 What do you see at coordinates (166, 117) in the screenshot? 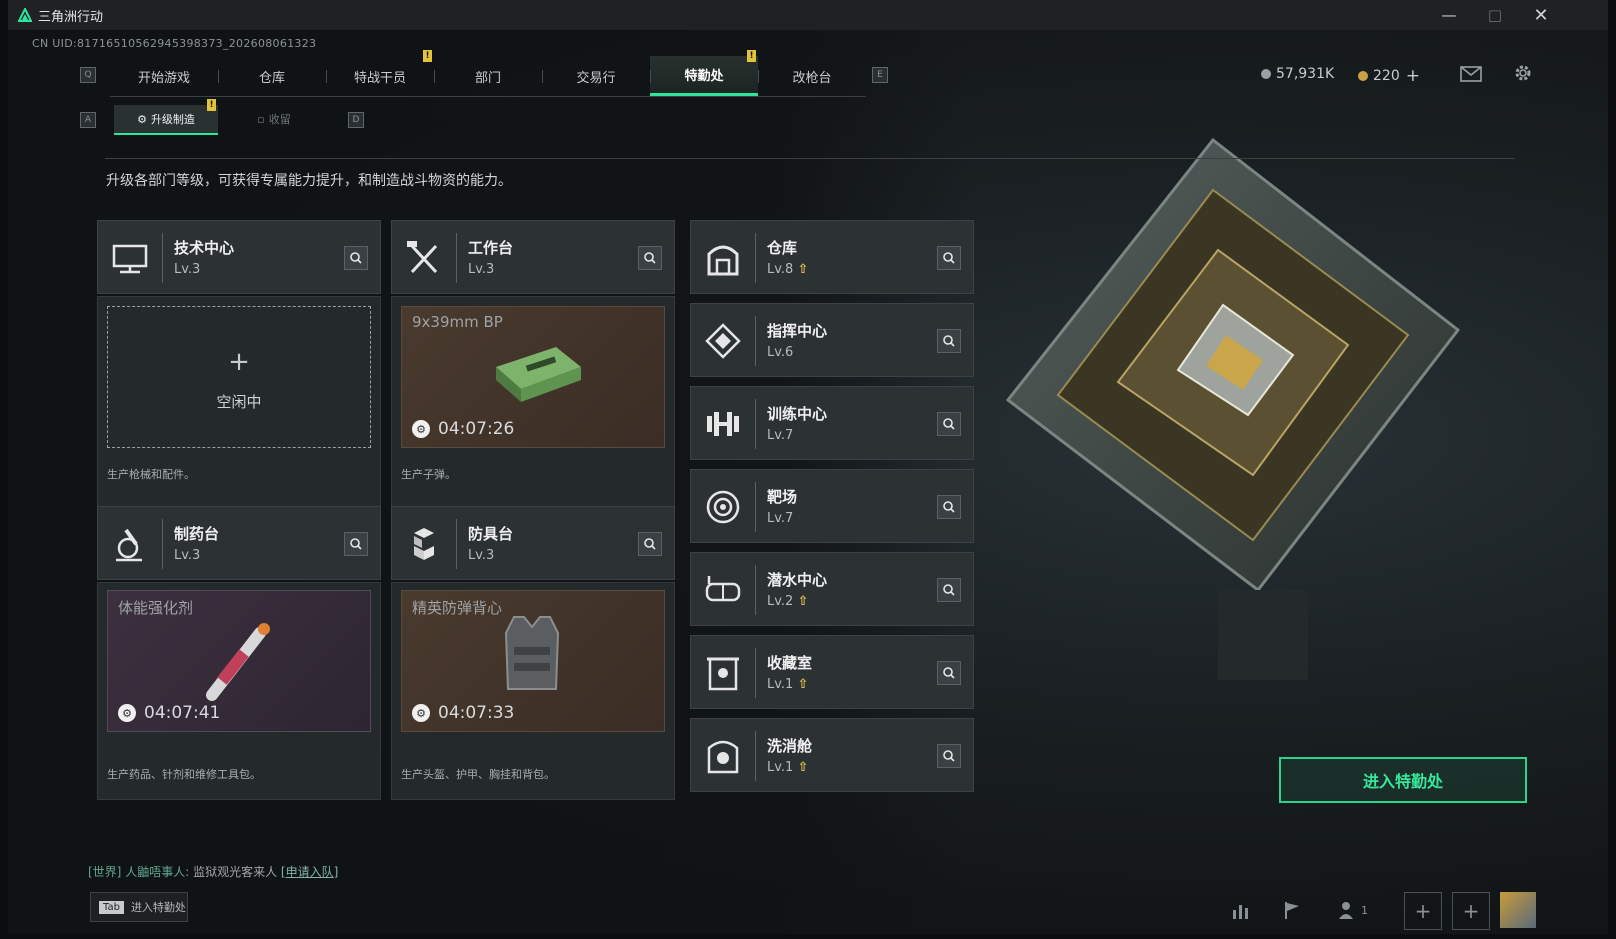
I see `subtab-upgrade-craft: ⚙ 升级制造 !` at bounding box center [166, 117].